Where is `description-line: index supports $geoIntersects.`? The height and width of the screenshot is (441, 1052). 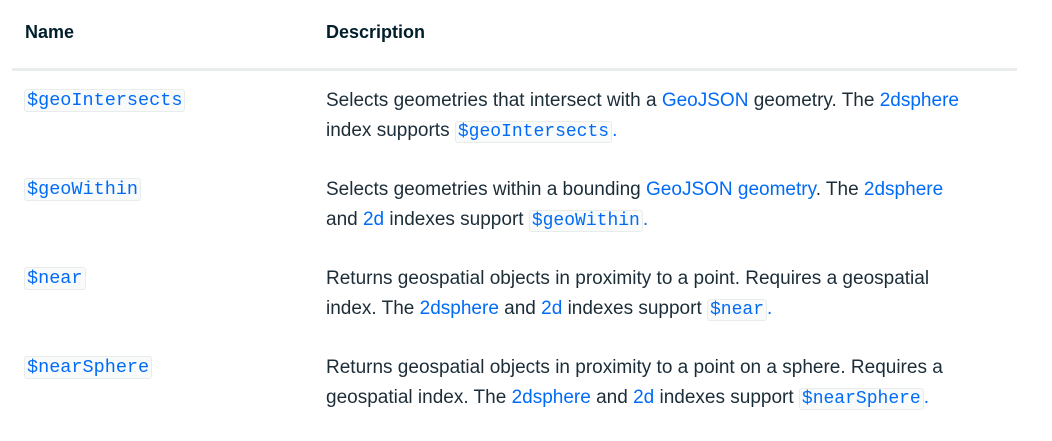 description-line: index supports $geoIntersects. is located at coordinates (472, 131).